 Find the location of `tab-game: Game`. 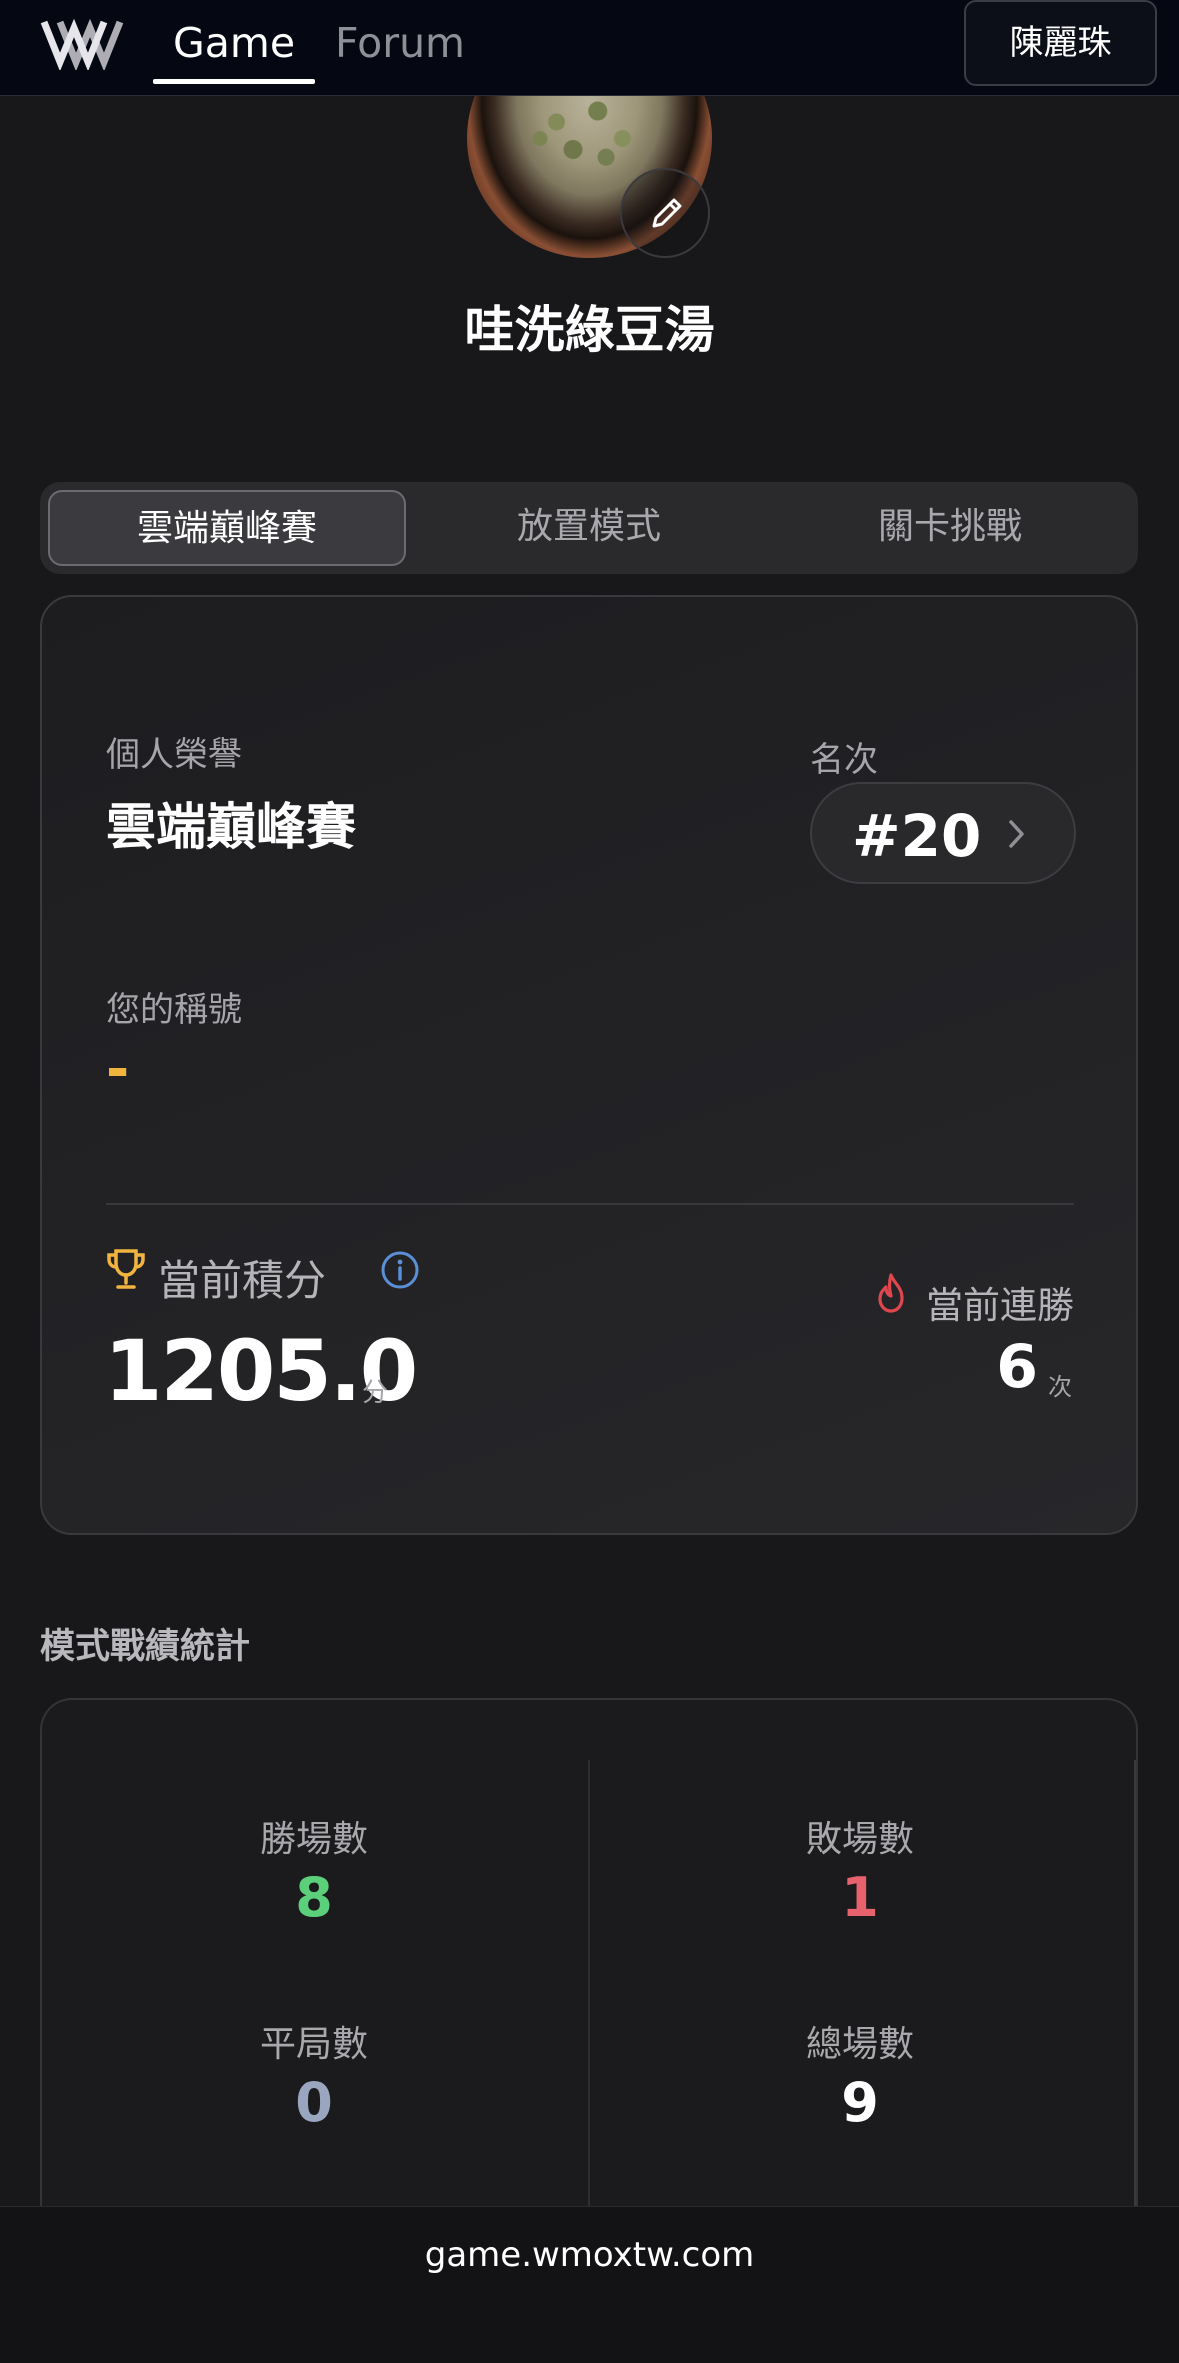

tab-game: Game is located at coordinates (234, 49).